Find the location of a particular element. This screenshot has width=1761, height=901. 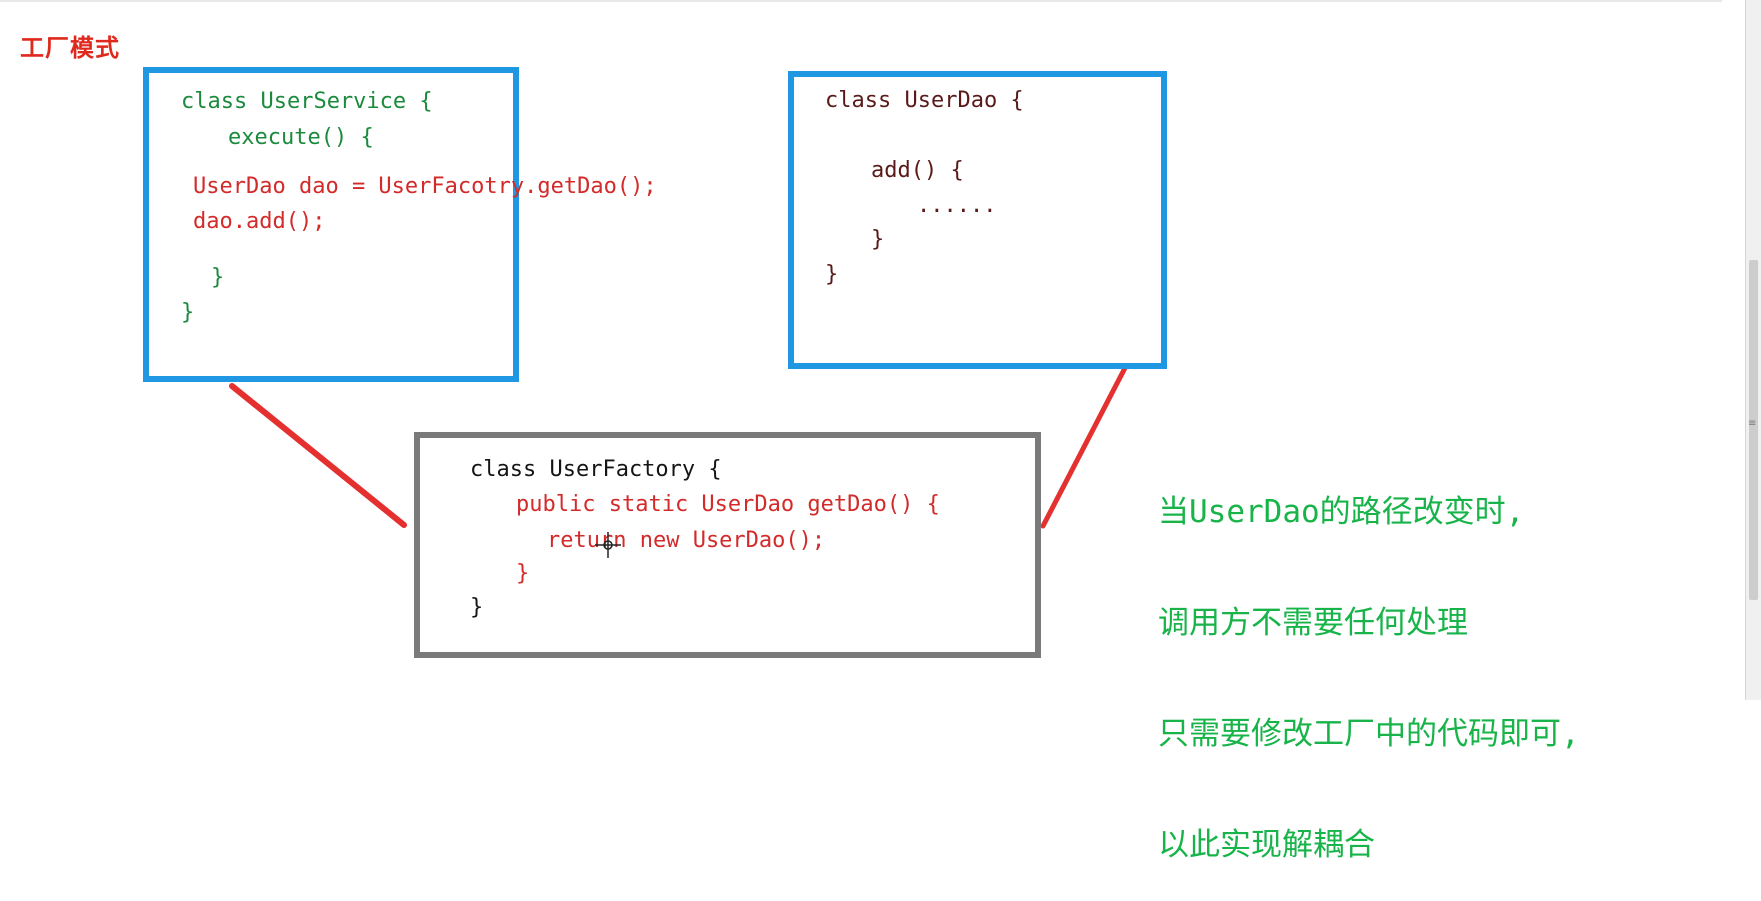

note-line-2: 调用方不需要任何处理 is located at coordinates (1313, 623).